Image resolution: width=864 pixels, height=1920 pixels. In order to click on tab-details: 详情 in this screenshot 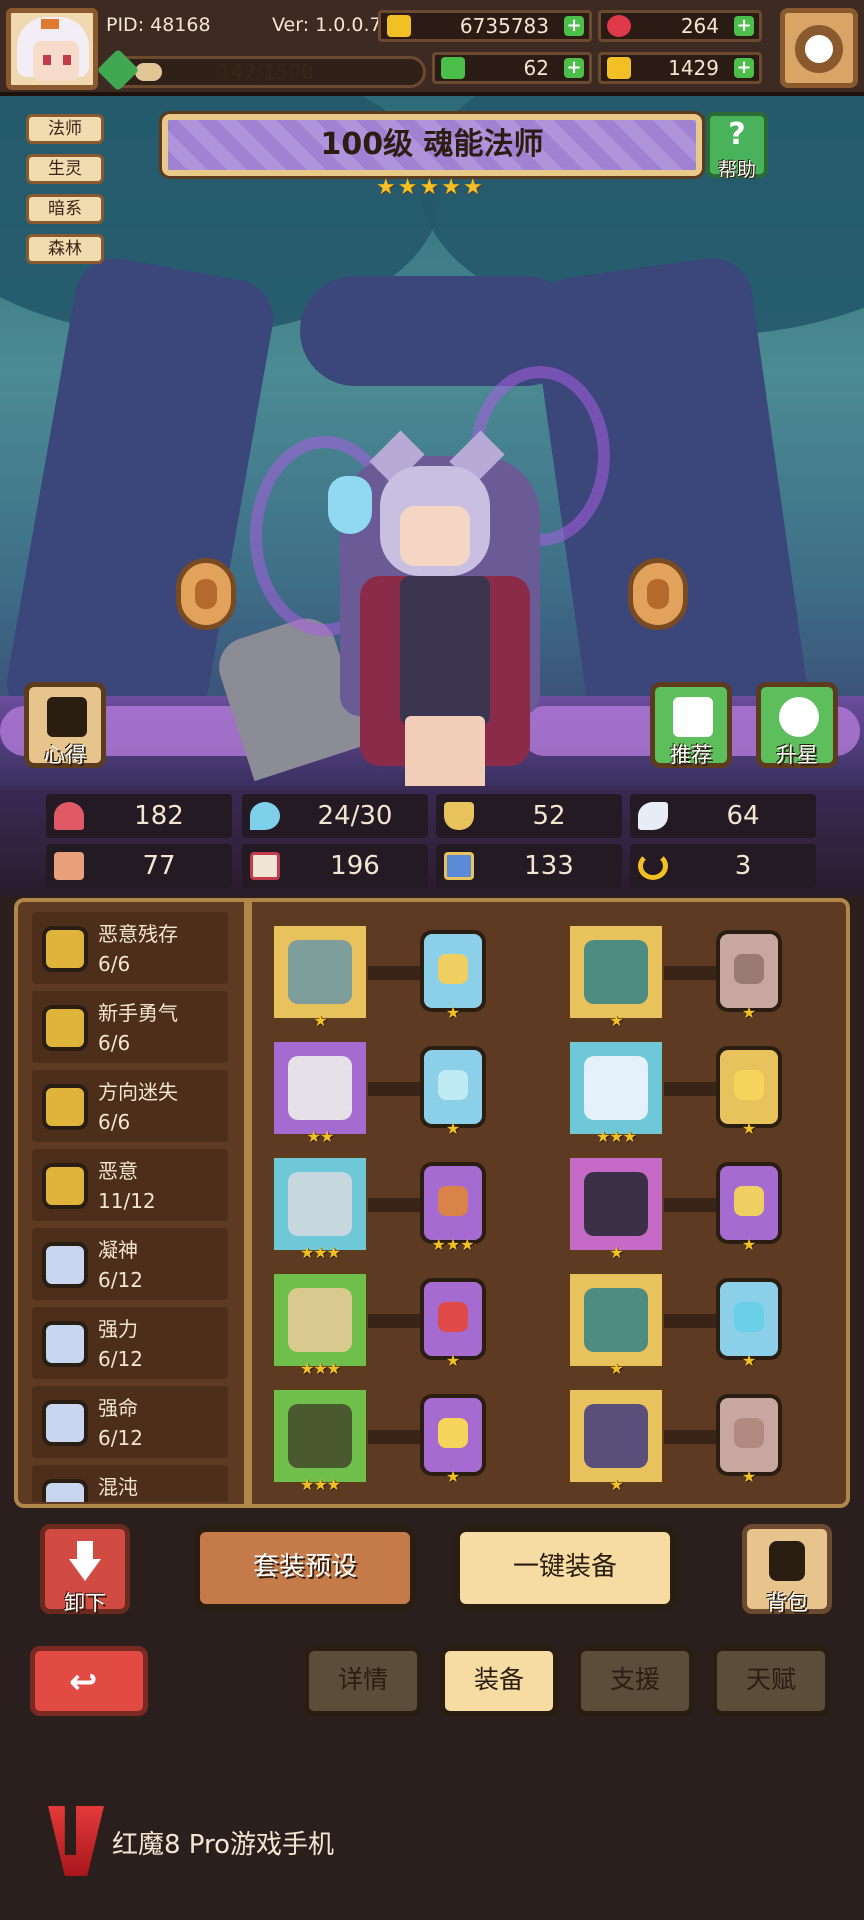, I will do `click(363, 1681)`.